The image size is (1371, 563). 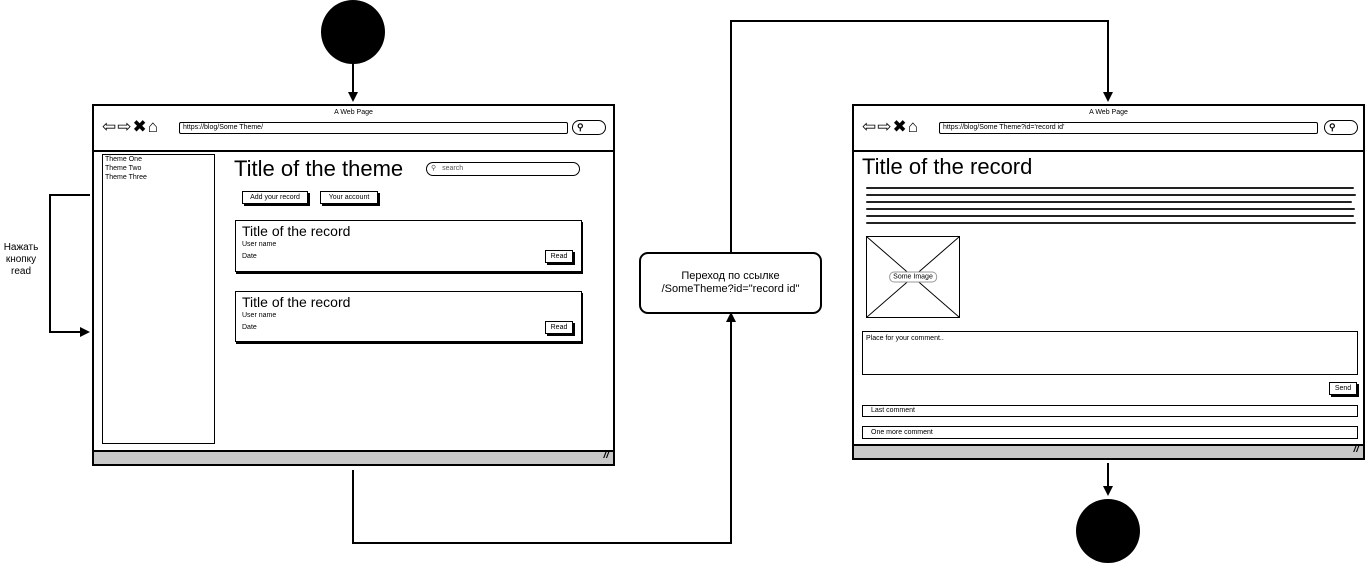 What do you see at coordinates (730, 289) in the screenshot?
I see `transition-line: /SomeTheme?id="record id"` at bounding box center [730, 289].